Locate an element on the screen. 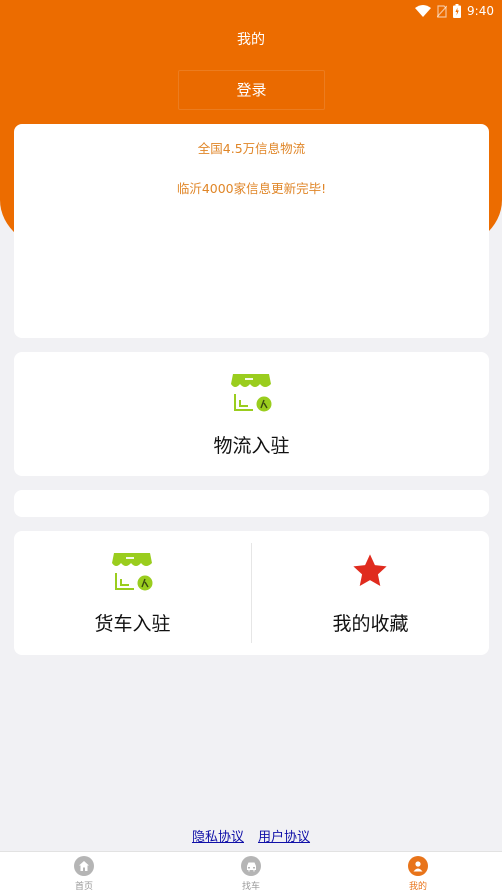 The width and height of the screenshot is (502, 894). logistics-join-feature: 物流入驻 is located at coordinates (251, 414).